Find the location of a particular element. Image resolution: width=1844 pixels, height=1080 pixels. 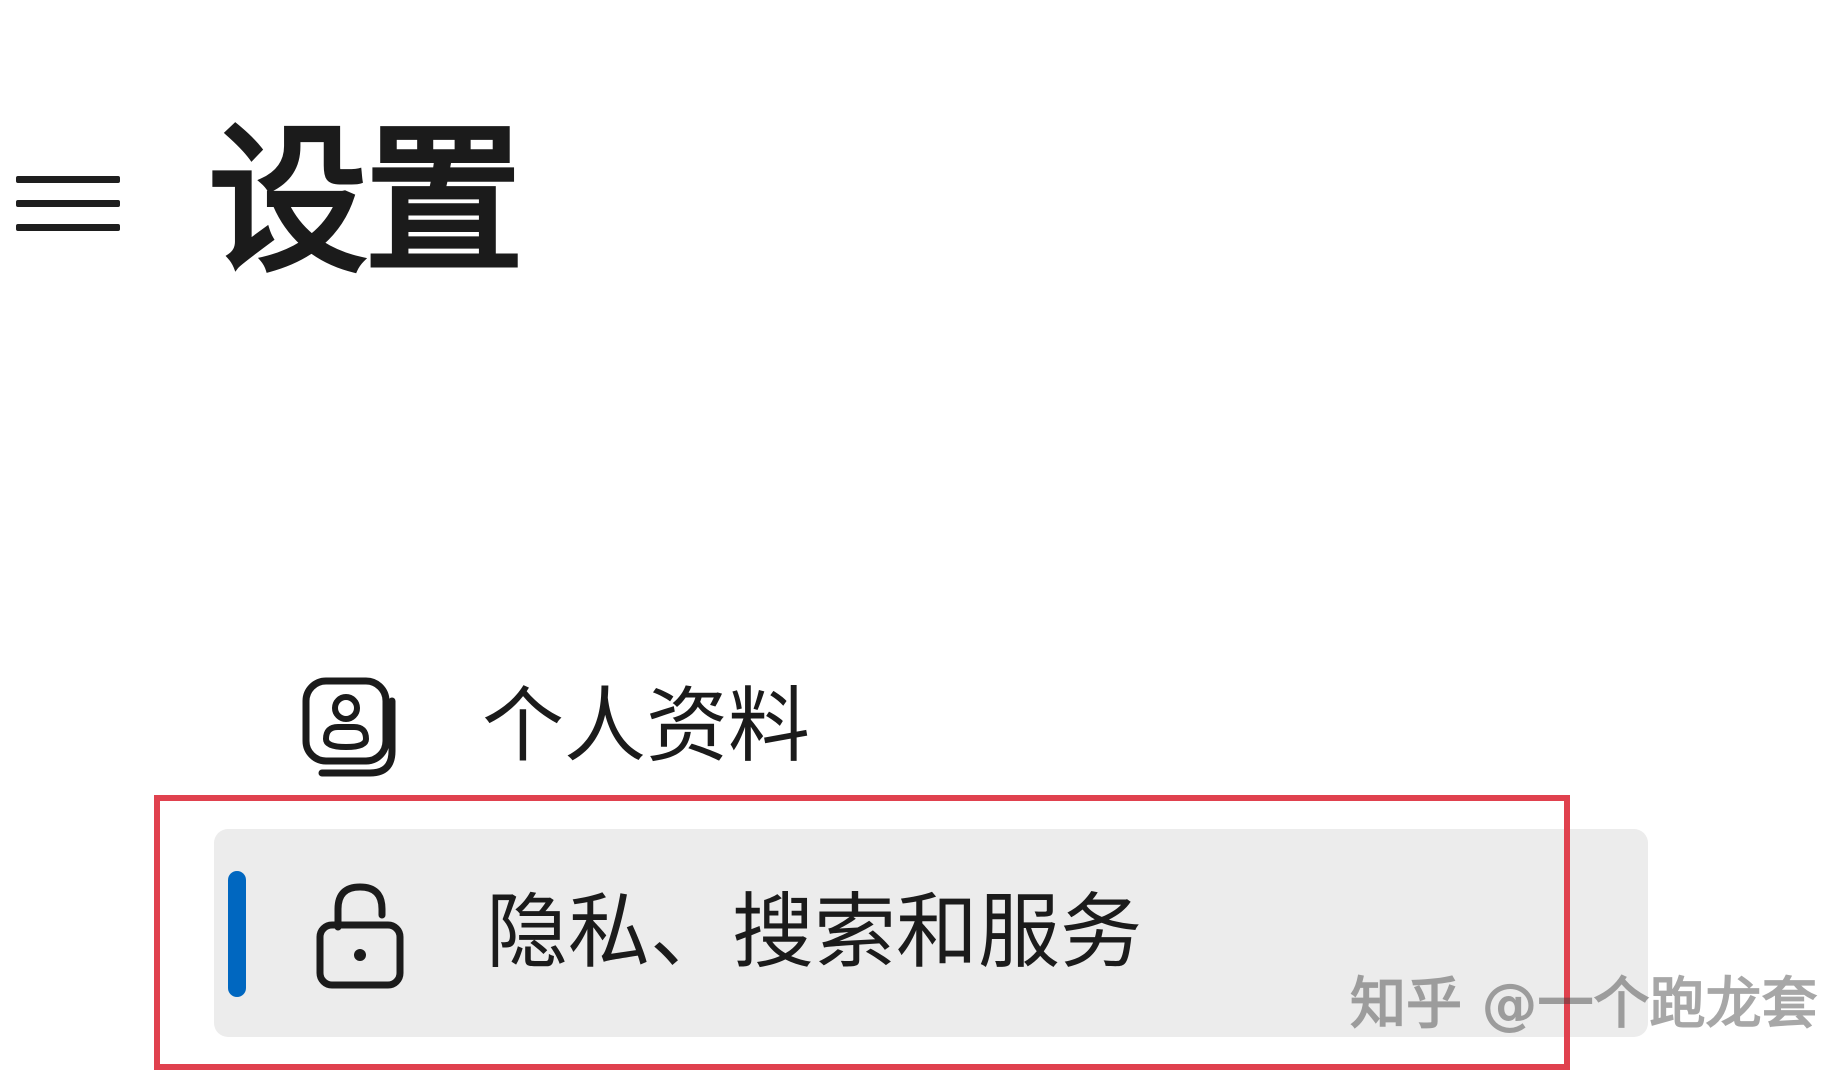

lock-icon is located at coordinates (360, 935).